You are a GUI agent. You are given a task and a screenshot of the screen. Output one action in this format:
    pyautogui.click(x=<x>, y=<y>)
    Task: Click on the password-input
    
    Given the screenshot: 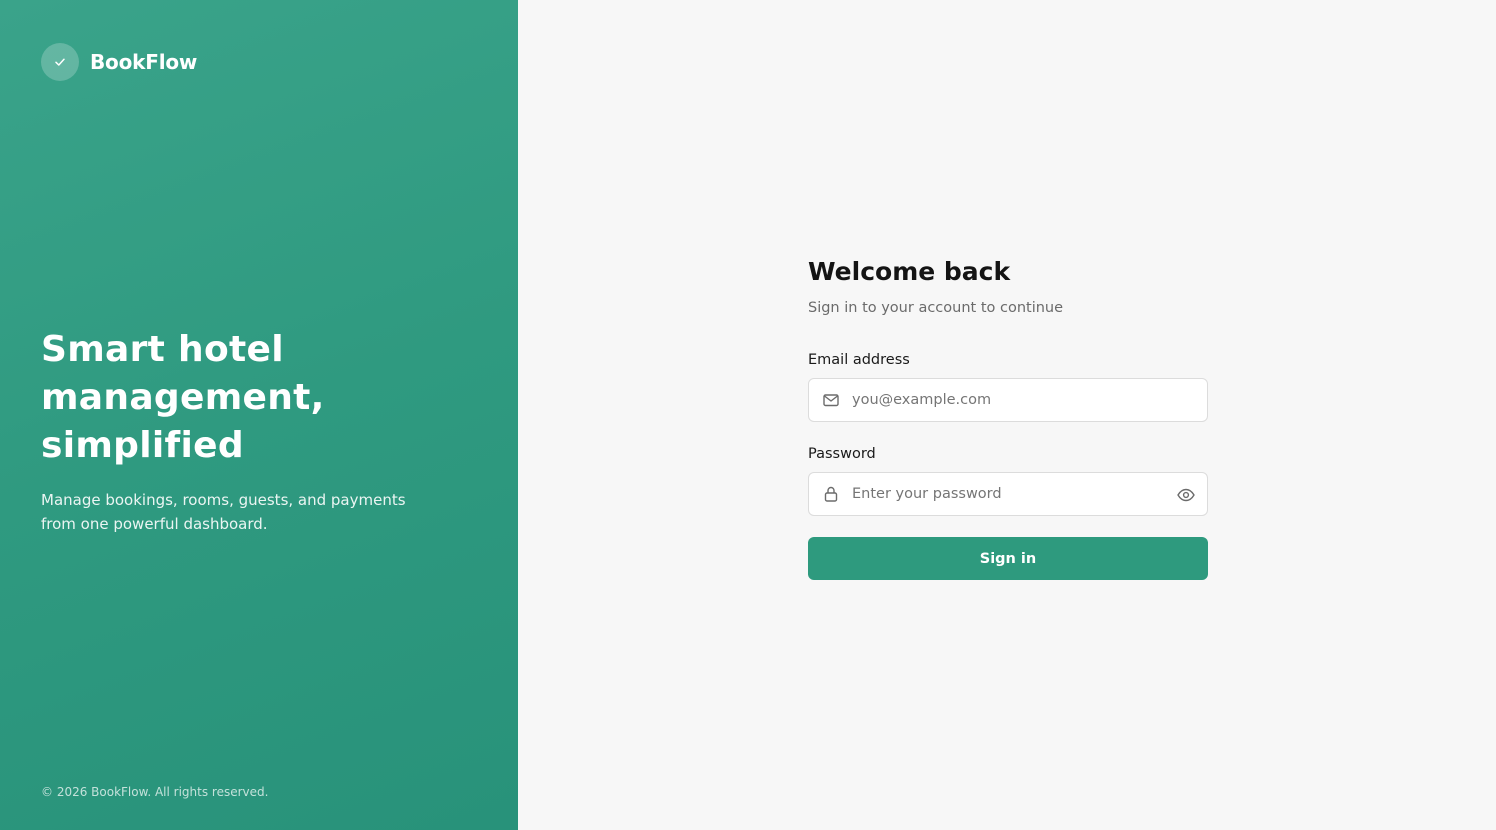 What is the action you would take?
    pyautogui.click(x=1008, y=494)
    